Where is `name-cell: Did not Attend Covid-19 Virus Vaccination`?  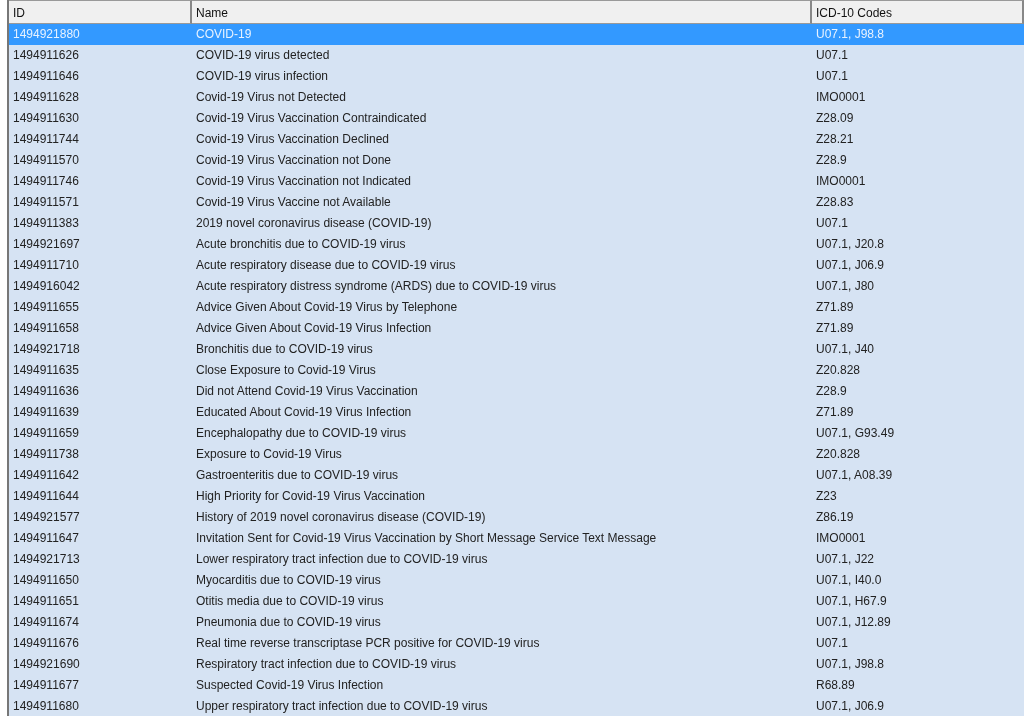
name-cell: Did not Attend Covid-19 Virus Vaccination is located at coordinates (502, 391).